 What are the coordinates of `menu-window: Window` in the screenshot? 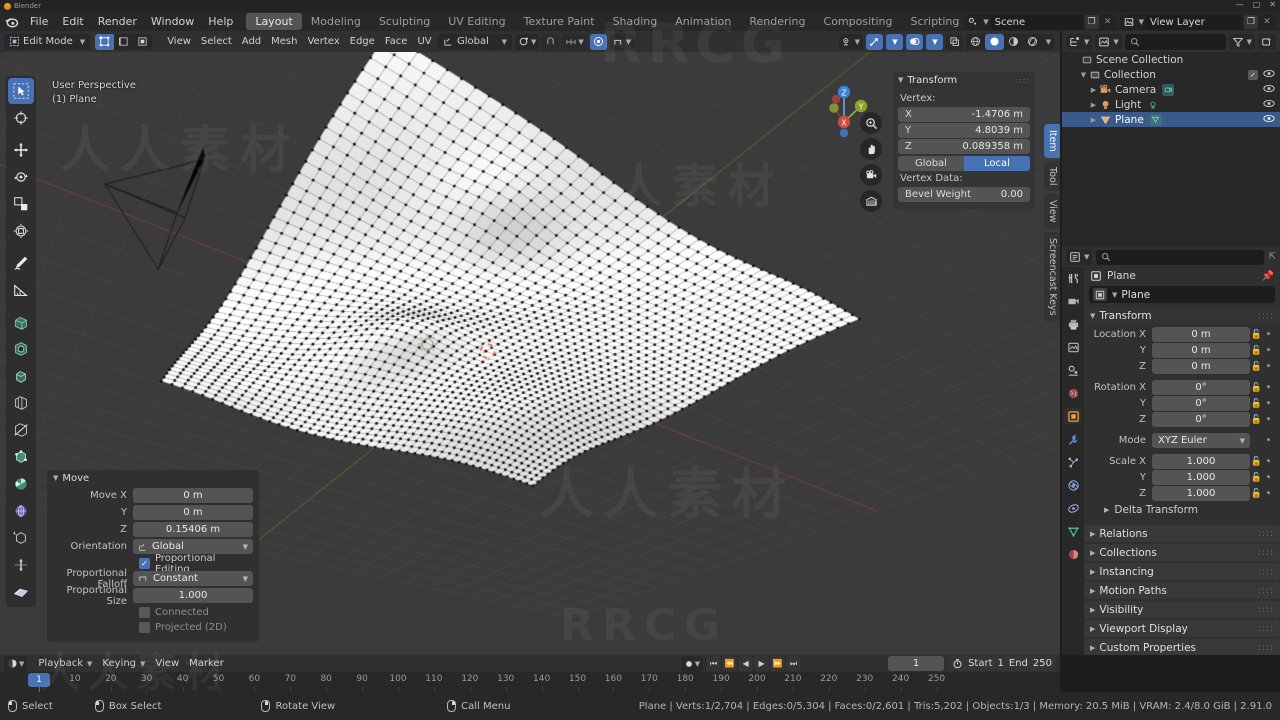 It's located at (172, 21).